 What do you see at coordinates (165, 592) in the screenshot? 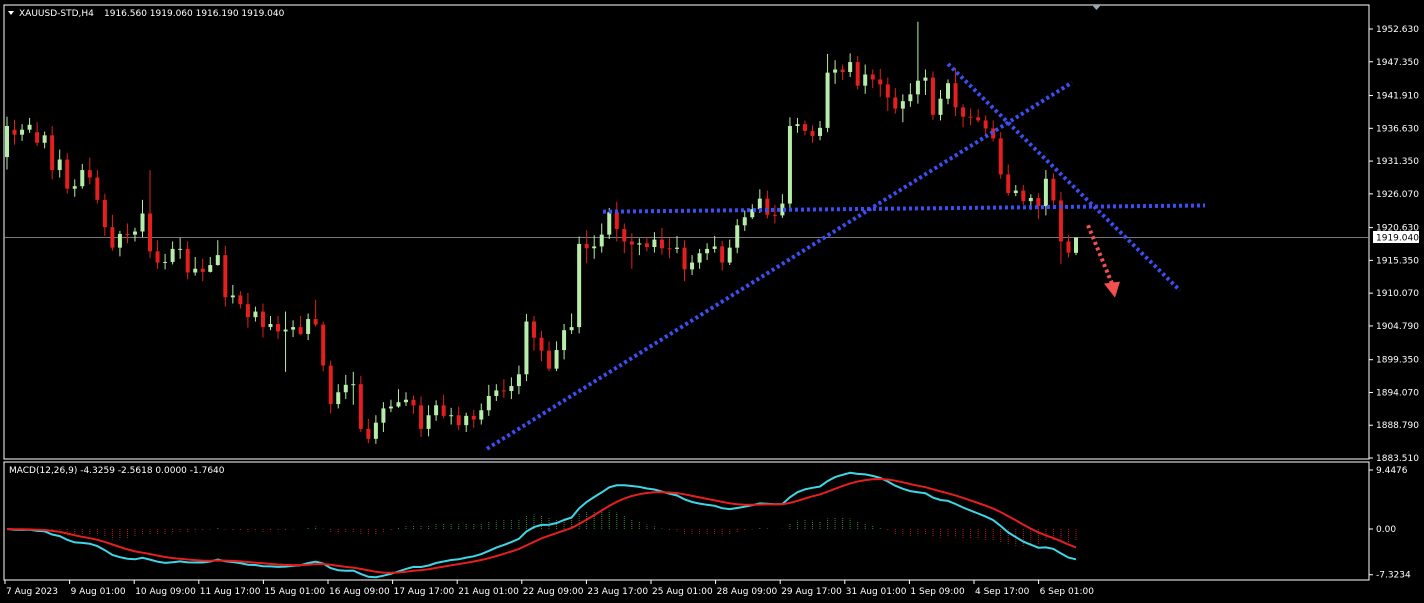
I see `time-axis-label: 10 Aug 09:00` at bounding box center [165, 592].